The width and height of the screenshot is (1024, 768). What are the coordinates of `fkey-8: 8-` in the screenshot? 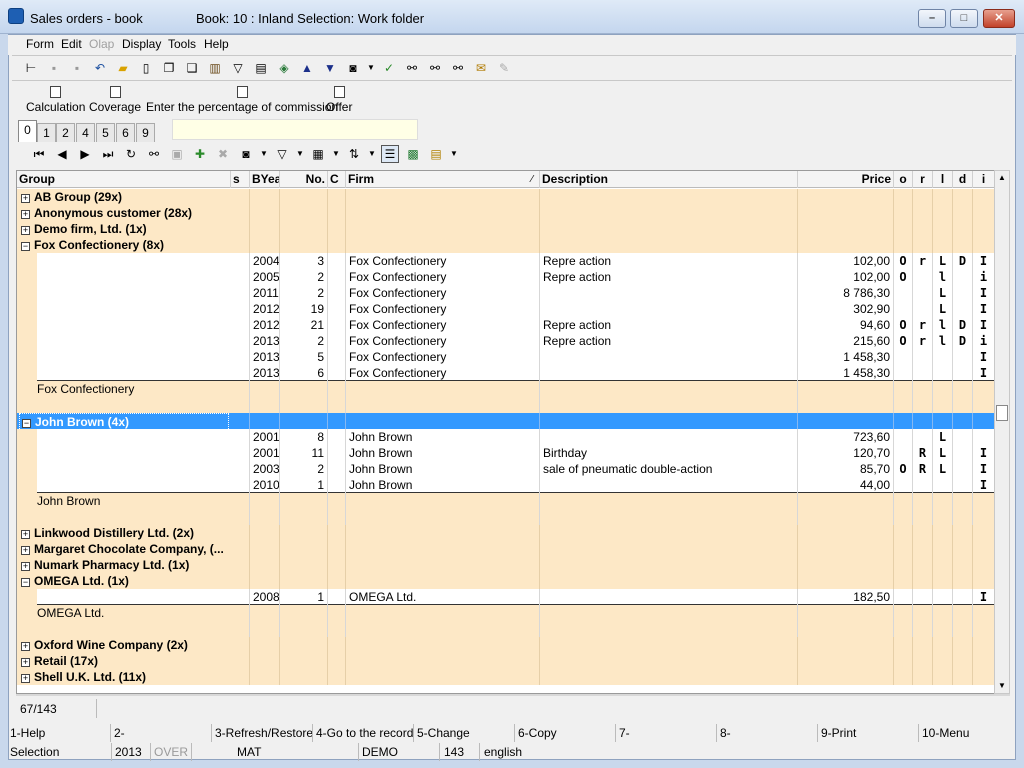 It's located at (768, 733).